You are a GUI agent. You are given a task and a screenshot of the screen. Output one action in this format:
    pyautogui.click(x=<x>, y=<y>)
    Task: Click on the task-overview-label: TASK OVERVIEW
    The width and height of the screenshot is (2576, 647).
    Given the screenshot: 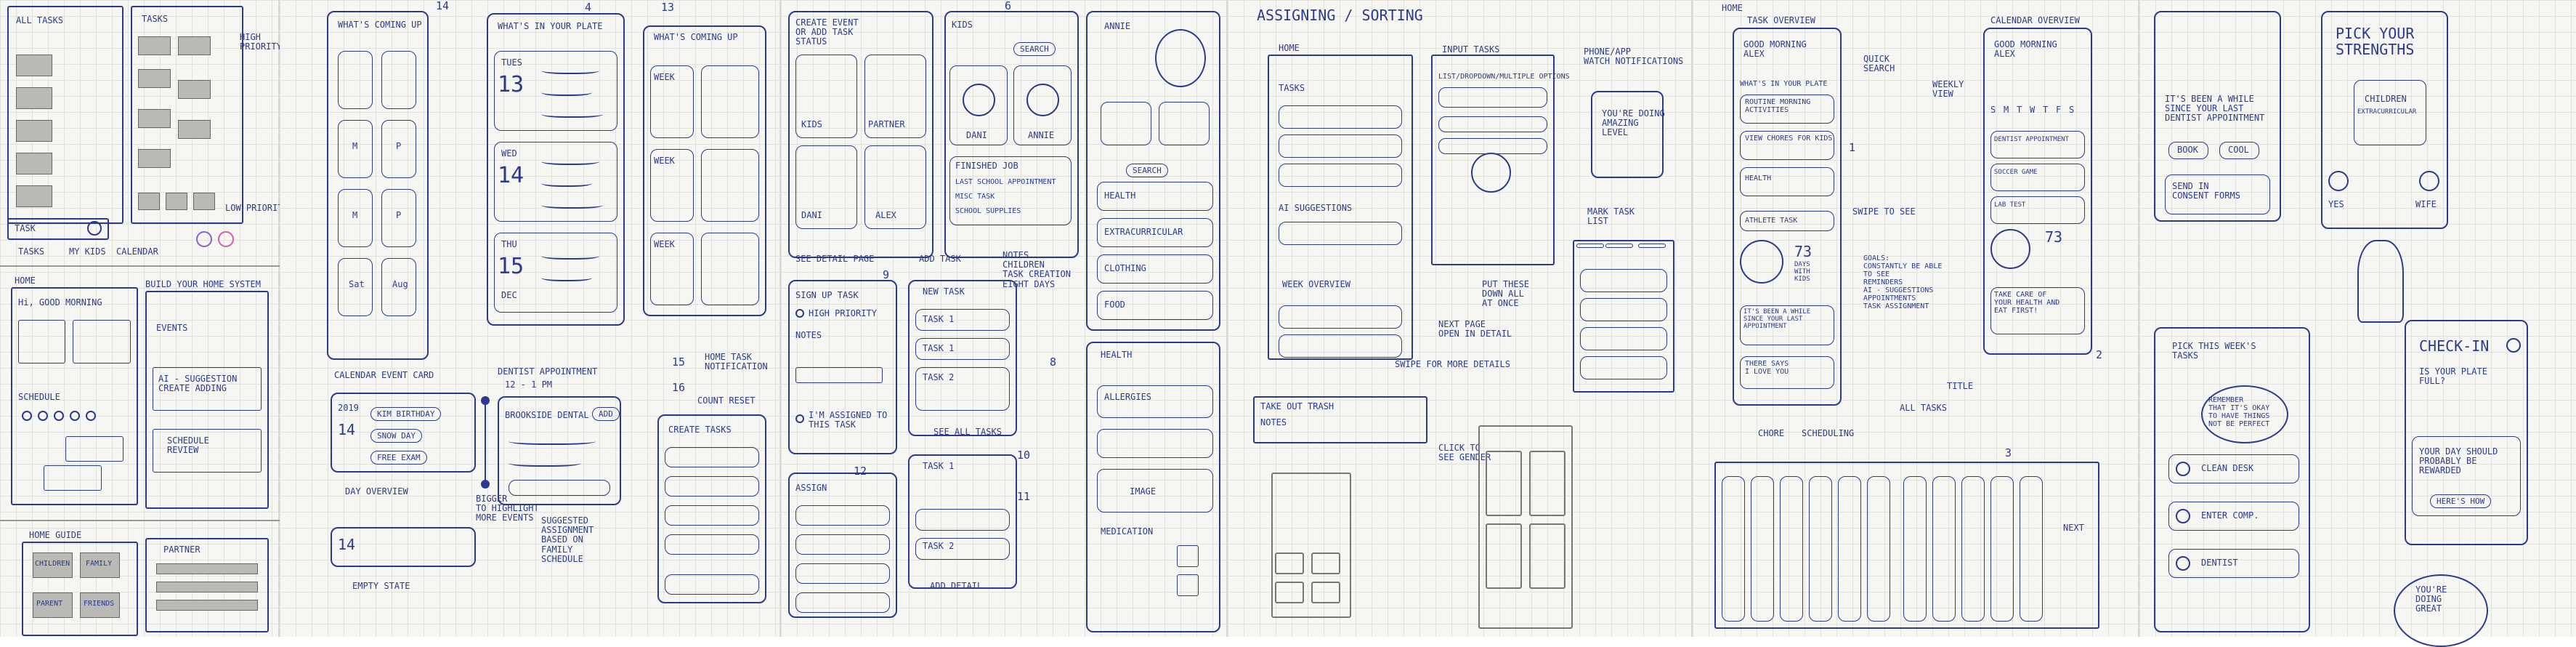 What is the action you would take?
    pyautogui.click(x=1781, y=20)
    